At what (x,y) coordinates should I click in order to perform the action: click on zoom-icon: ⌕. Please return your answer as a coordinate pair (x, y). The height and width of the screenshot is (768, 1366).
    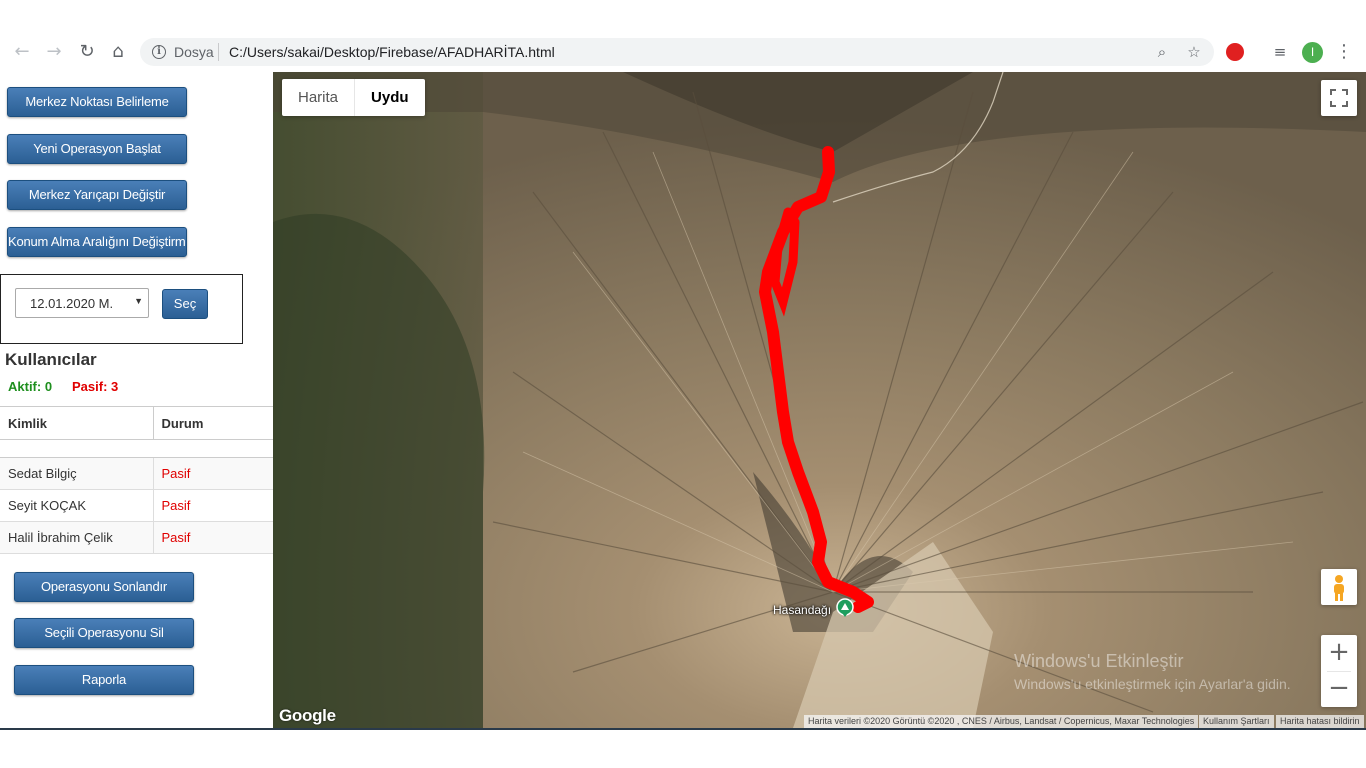
    Looking at the image, I should click on (1162, 52).